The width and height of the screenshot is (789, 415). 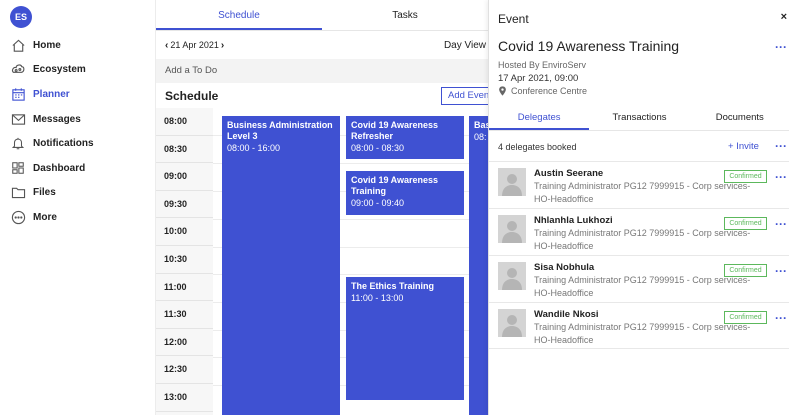 I want to click on sidebar-item-files: Files, so click(x=77, y=193).